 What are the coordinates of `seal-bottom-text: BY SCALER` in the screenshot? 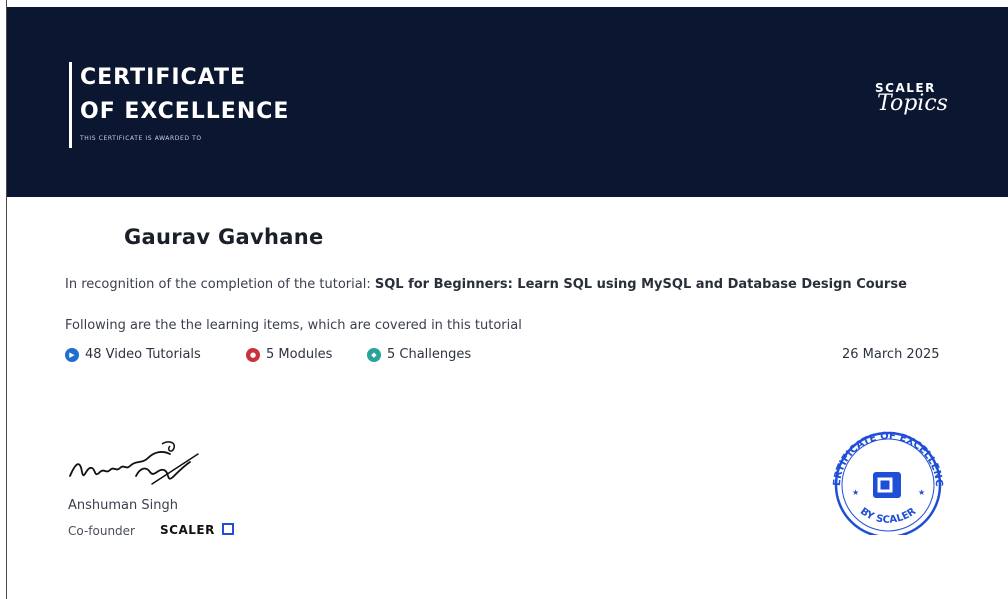 It's located at (888, 516).